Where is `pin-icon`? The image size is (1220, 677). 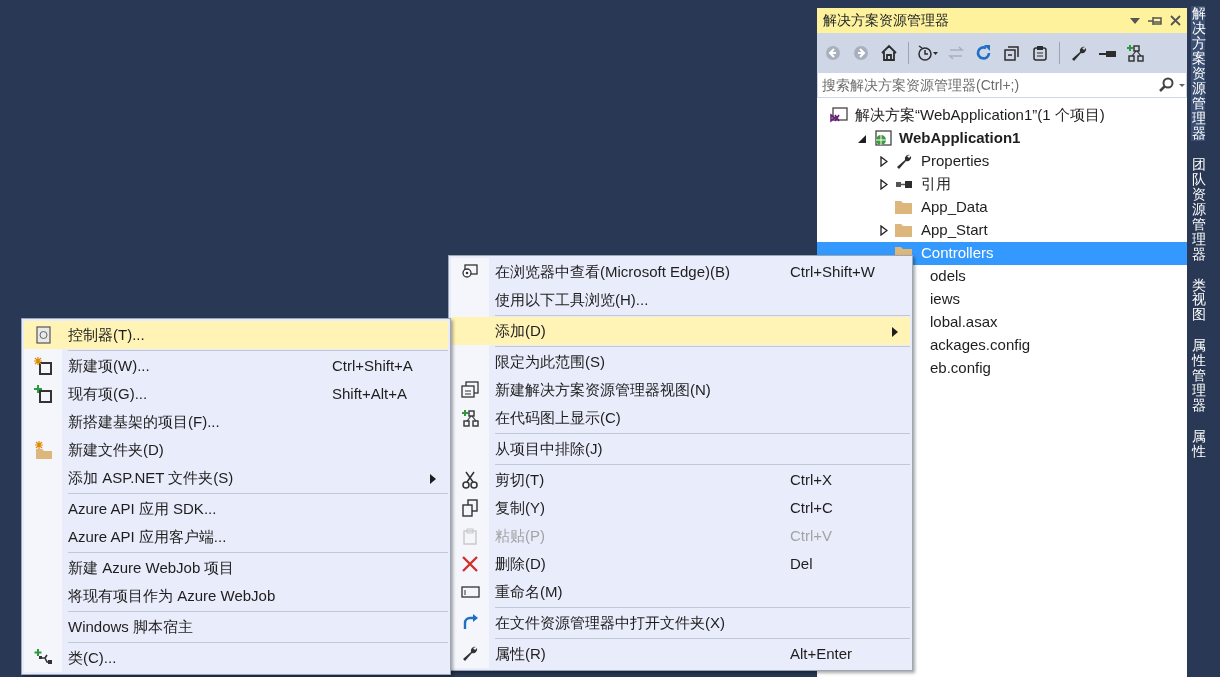
pin-icon is located at coordinates (1155, 20).